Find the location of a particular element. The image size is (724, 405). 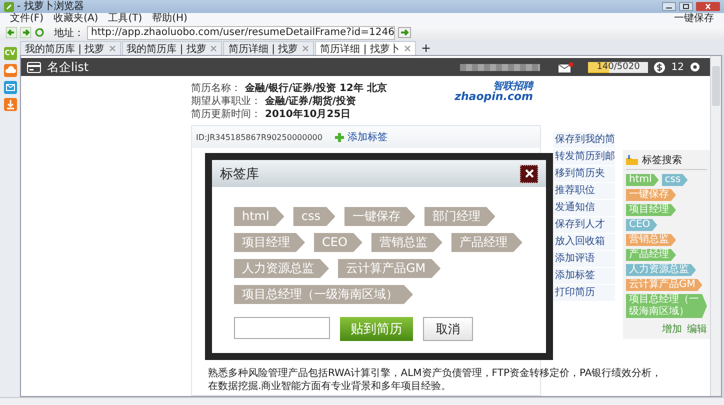

card-icon is located at coordinates (34, 67).